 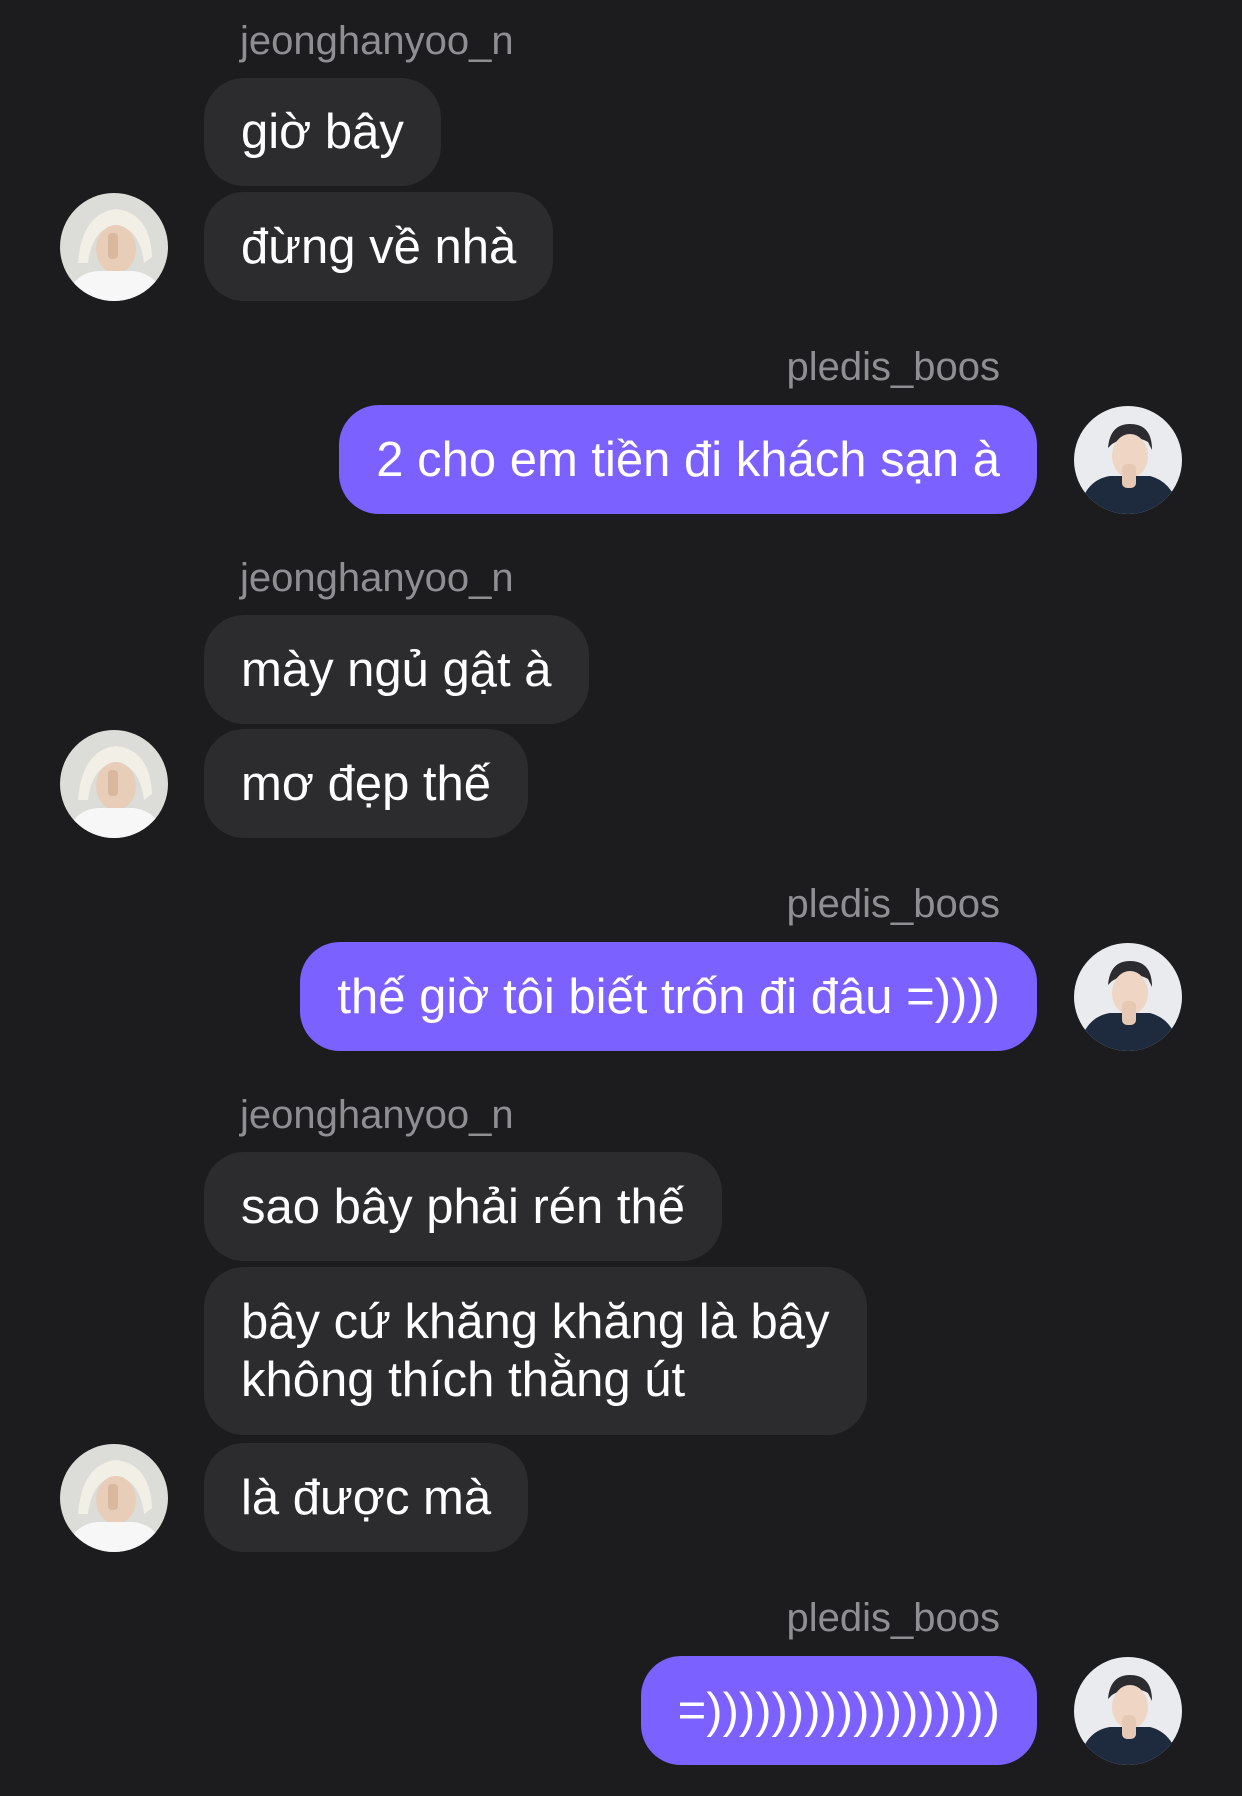 I want to click on outgoing-message-bubble: =)))))))))))))))))), so click(x=838, y=1710).